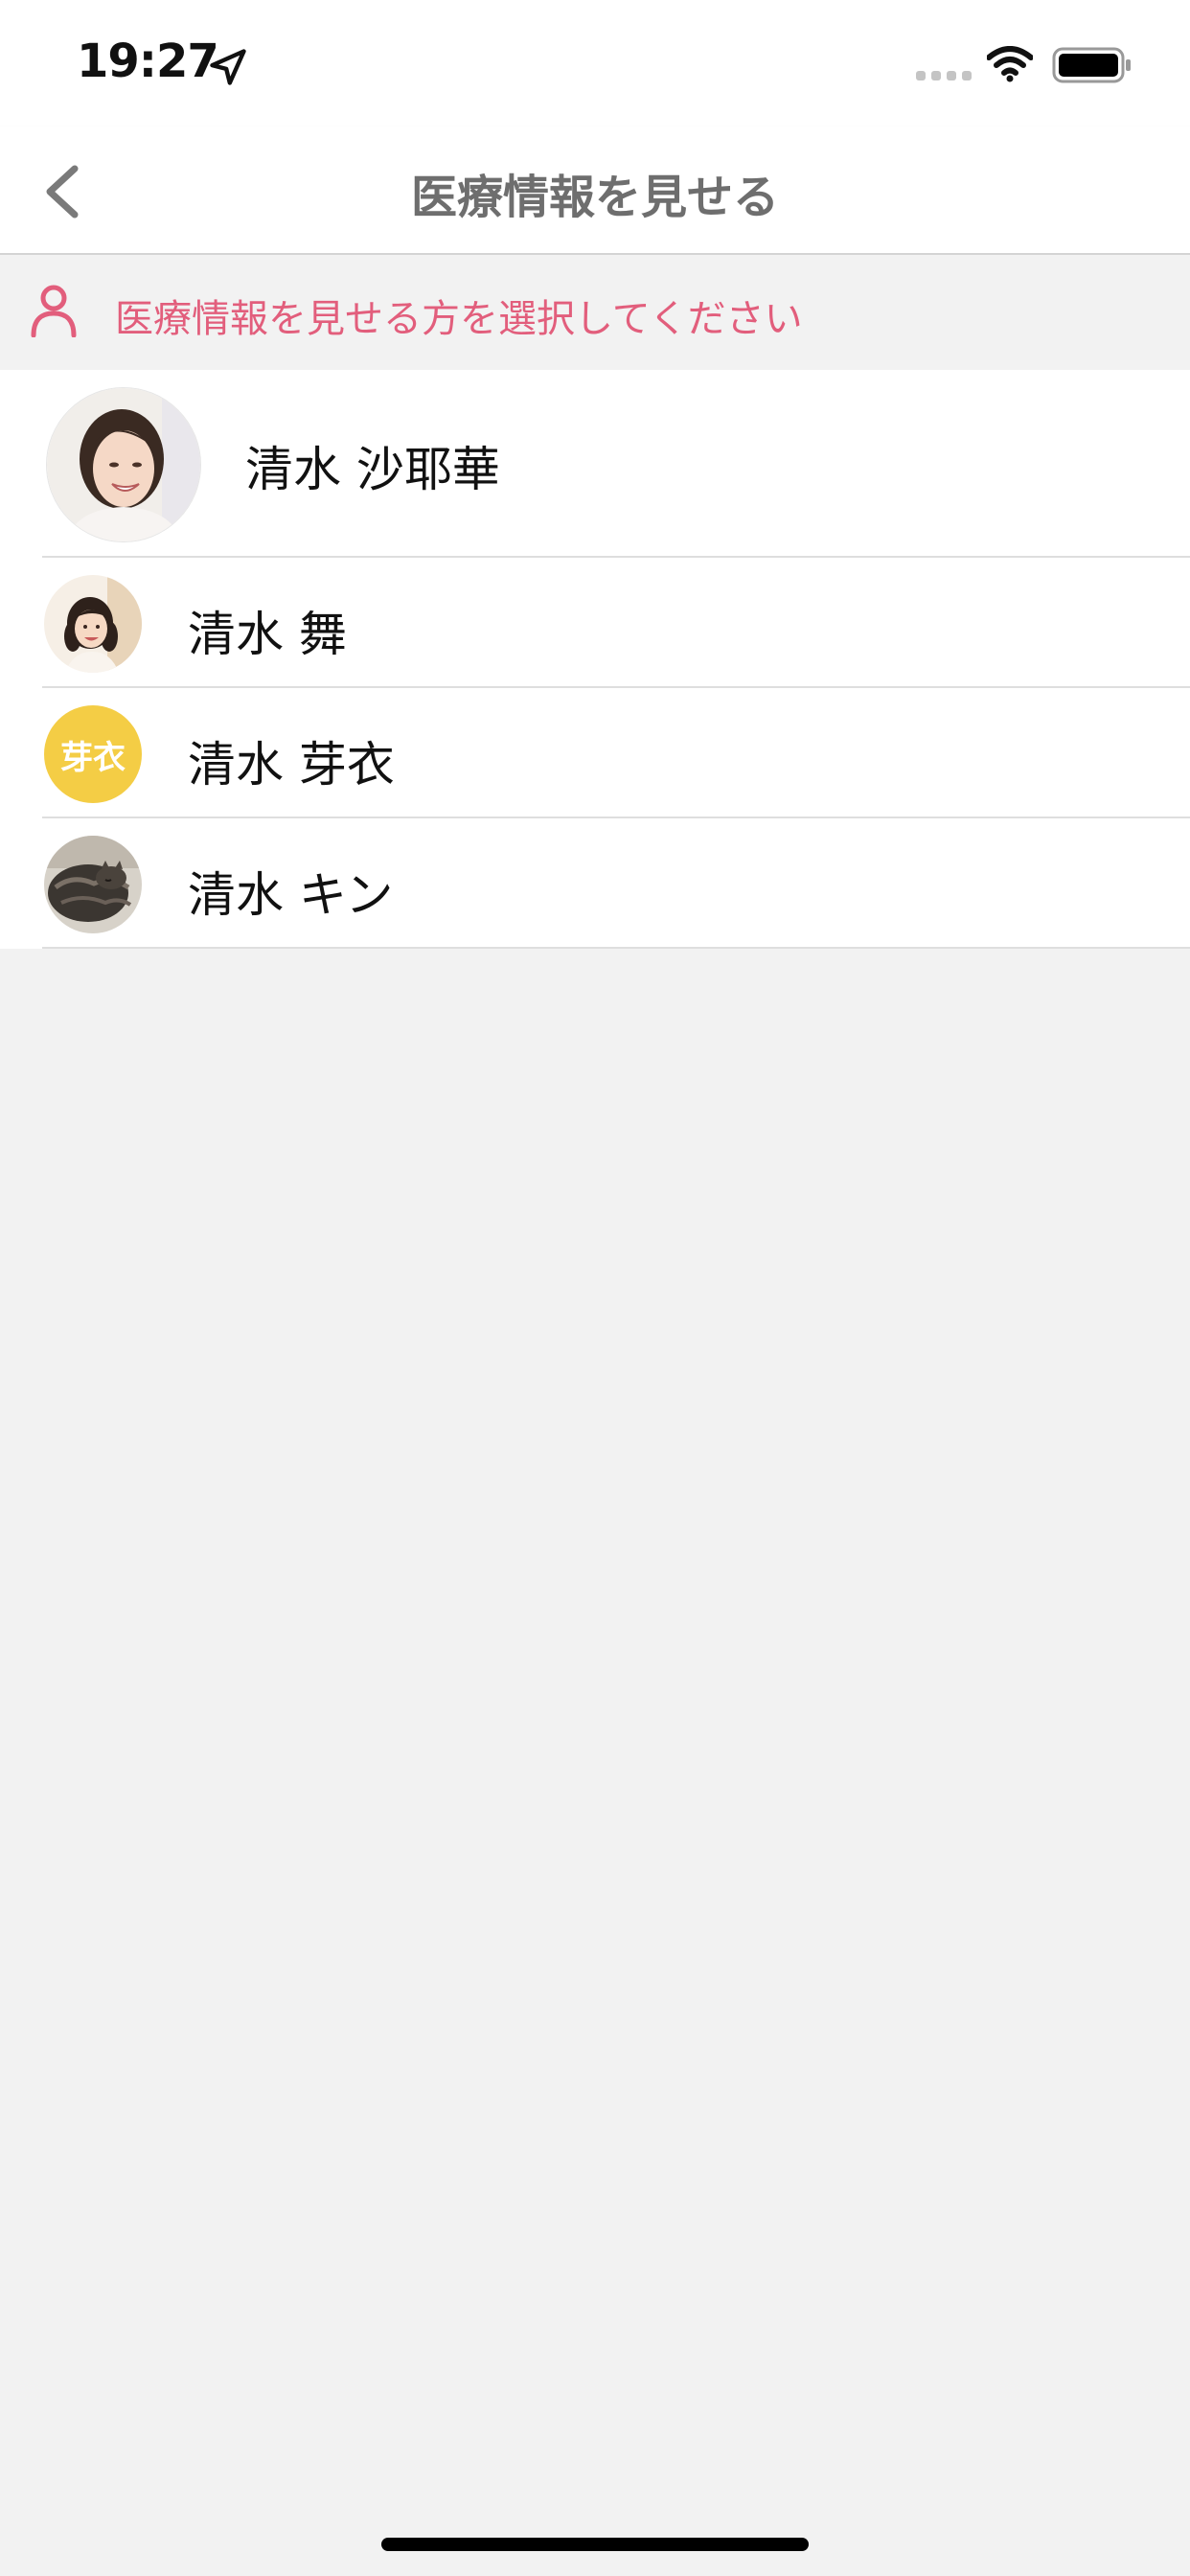 Image resolution: width=1190 pixels, height=2576 pixels. I want to click on member-row-sayaka: 清水 沙耶華, so click(595, 464).